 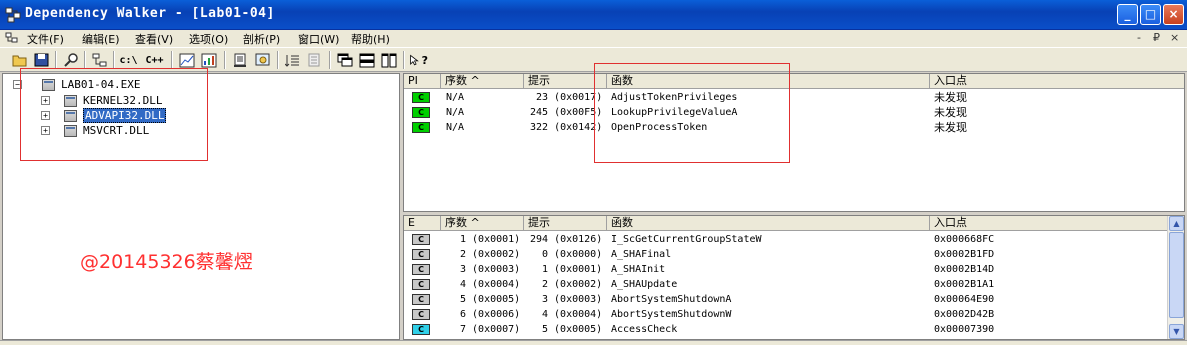 What do you see at coordinates (422, 223) in the screenshot?
I see `column-header-e: E` at bounding box center [422, 223].